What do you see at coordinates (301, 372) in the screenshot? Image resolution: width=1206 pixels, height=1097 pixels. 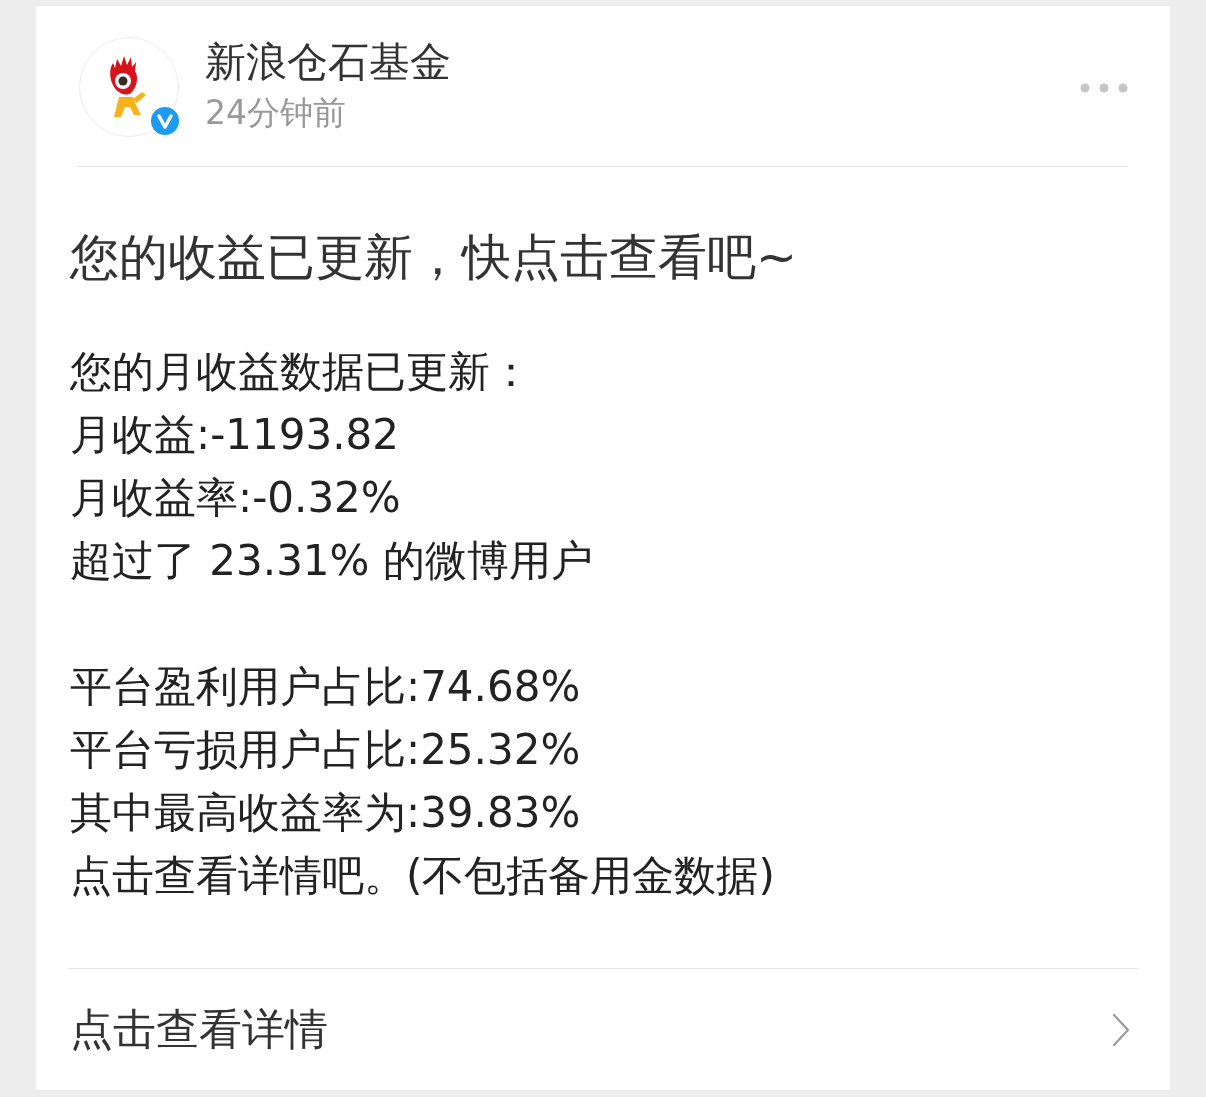 I see `message-line: 您的月收益数据已更新：` at bounding box center [301, 372].